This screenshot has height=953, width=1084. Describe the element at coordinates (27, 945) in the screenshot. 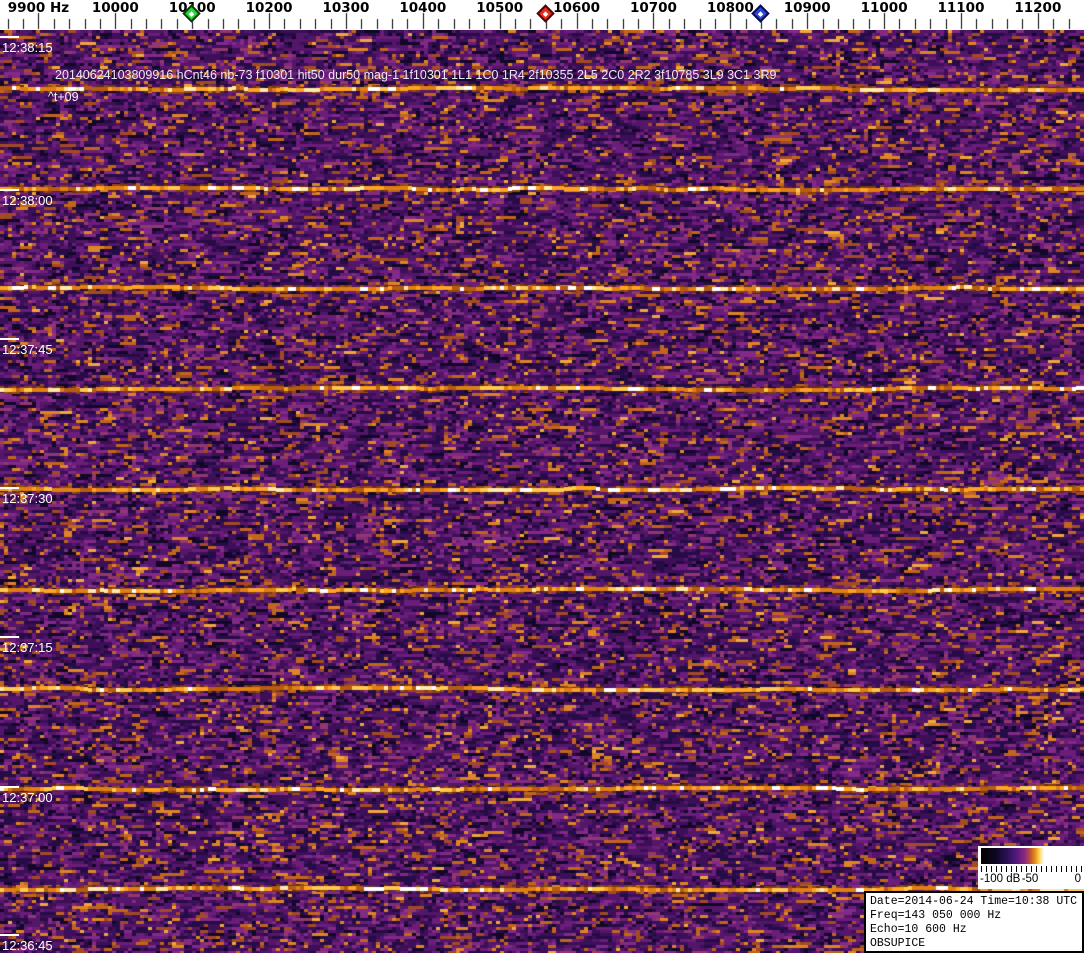

I see `time-label: 12:36:45` at that location.